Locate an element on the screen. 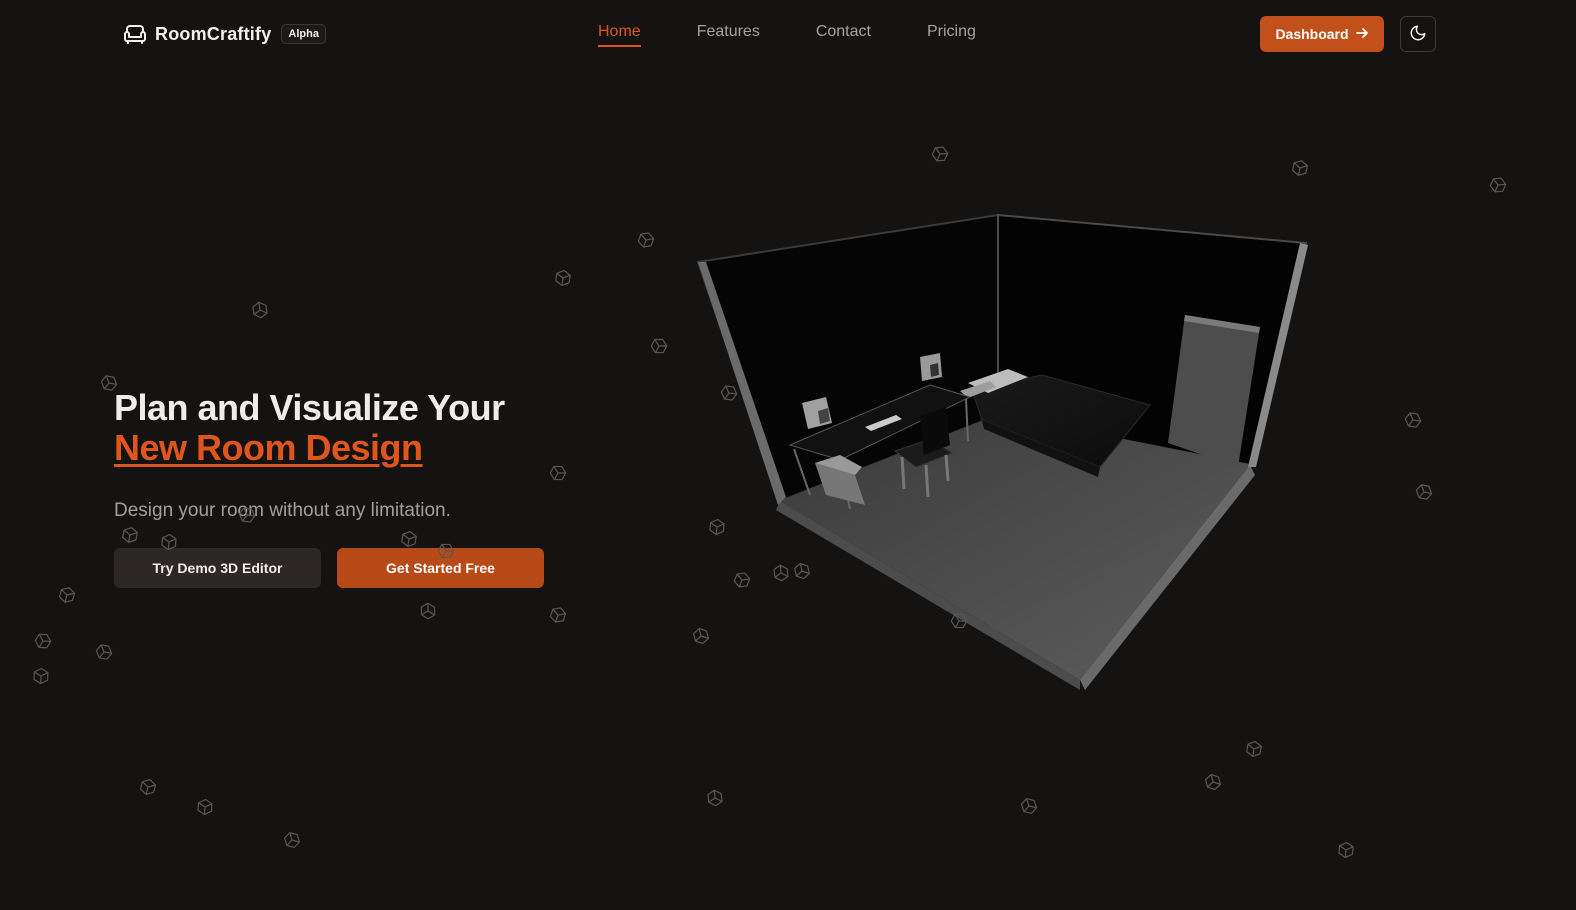 This screenshot has width=1576, height=910. sofa-icon is located at coordinates (135, 34).